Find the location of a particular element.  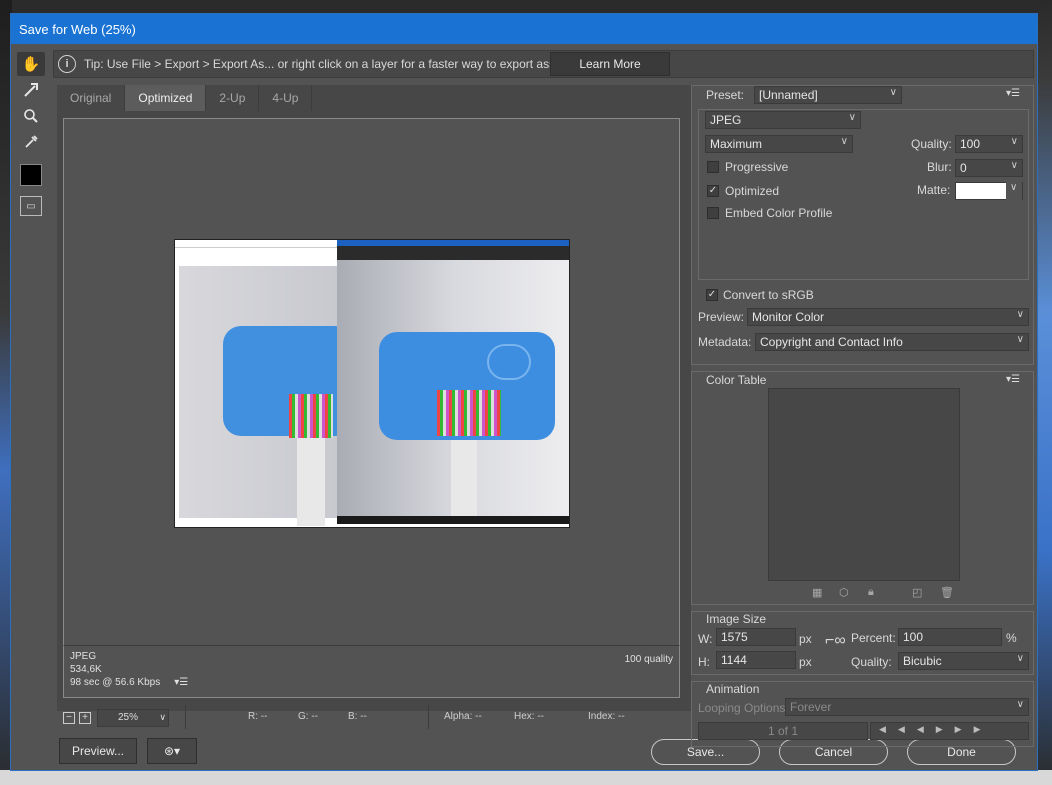

hand-tool-icon: ✋ is located at coordinates (31, 64).